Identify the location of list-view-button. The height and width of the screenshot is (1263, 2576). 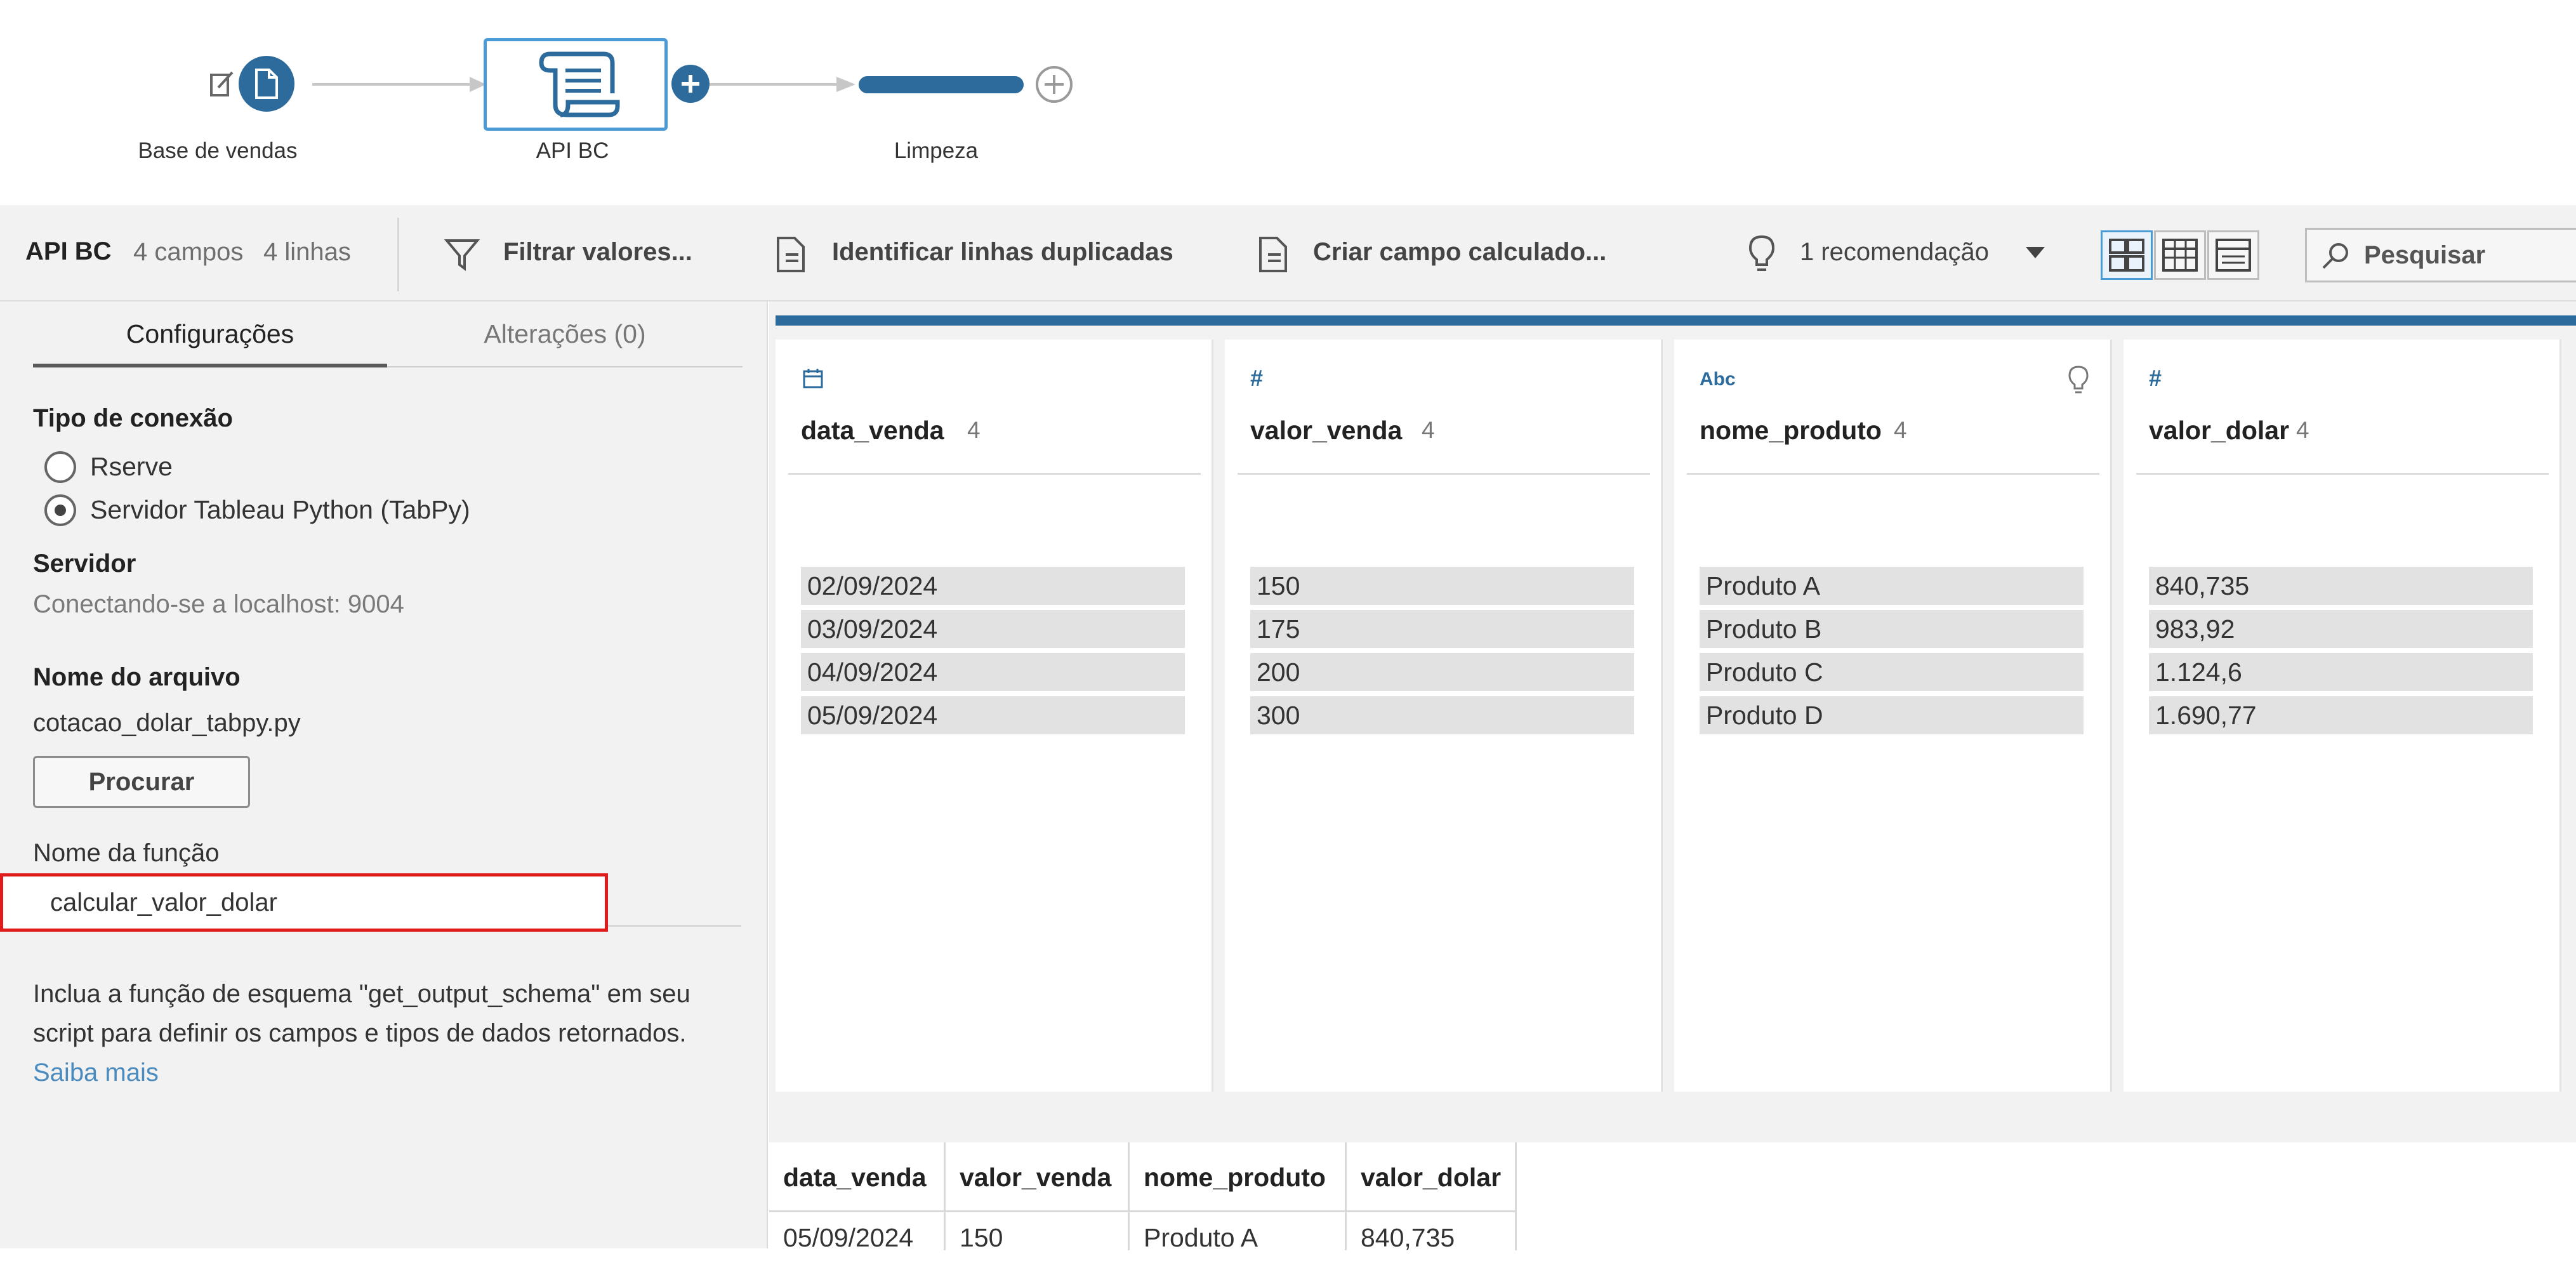
(2233, 255).